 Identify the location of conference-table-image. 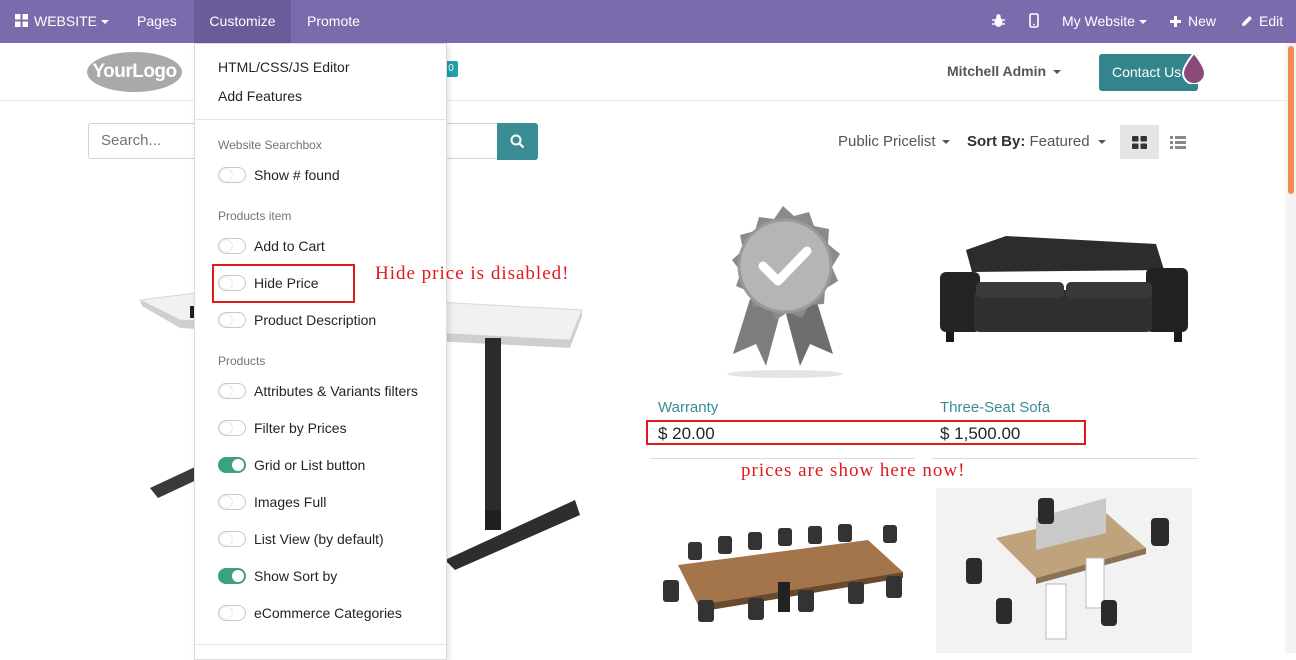
(783, 577).